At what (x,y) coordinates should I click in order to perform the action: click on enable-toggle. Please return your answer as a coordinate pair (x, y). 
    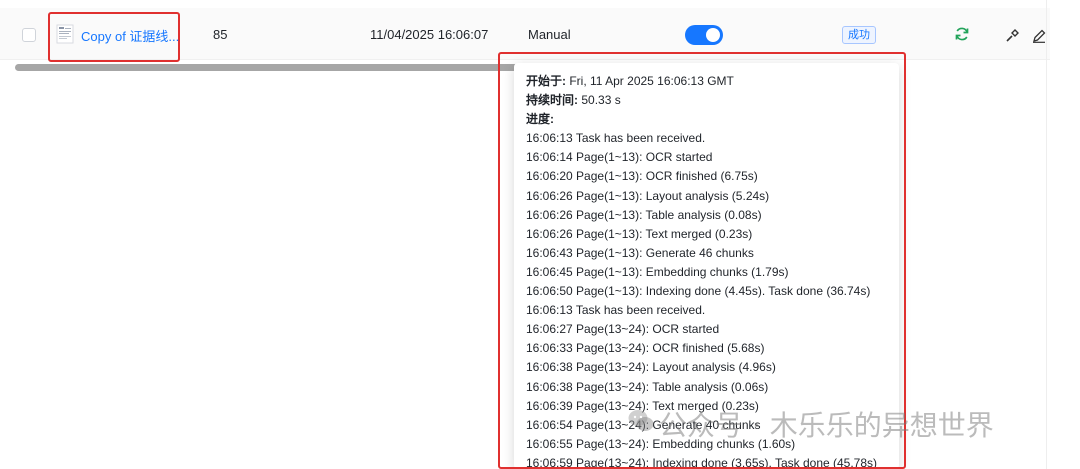
    Looking at the image, I should click on (704, 35).